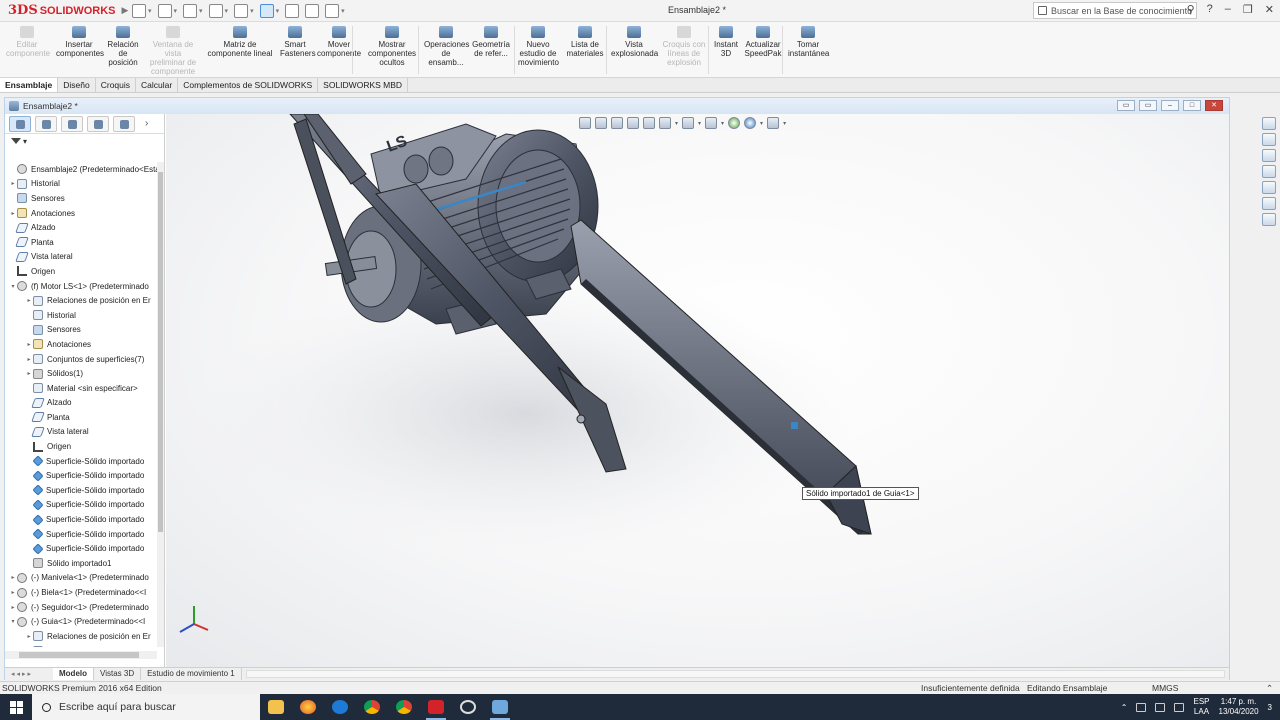 Image resolution: width=1280 pixels, height=720 pixels. I want to click on tree-node: ▸ (-) Biela<1> (Predeterminado<<I, so click(81, 592).